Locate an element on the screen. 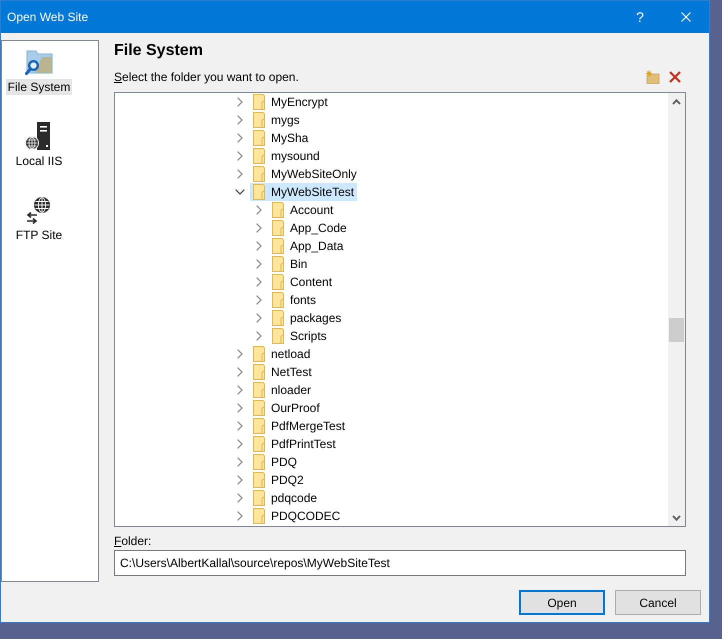  delete-icon is located at coordinates (675, 77).